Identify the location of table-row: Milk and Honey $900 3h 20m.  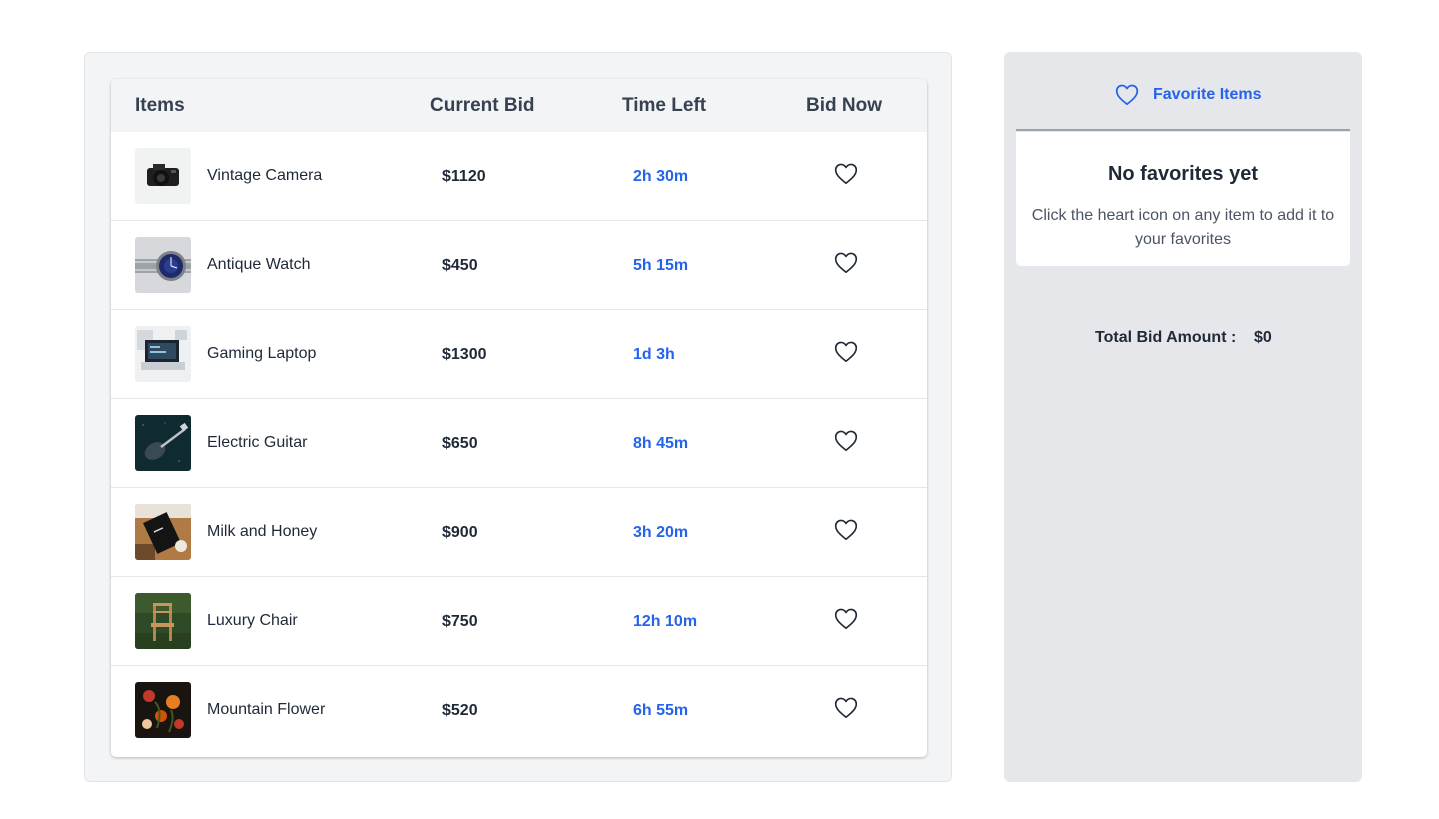
(519, 532).